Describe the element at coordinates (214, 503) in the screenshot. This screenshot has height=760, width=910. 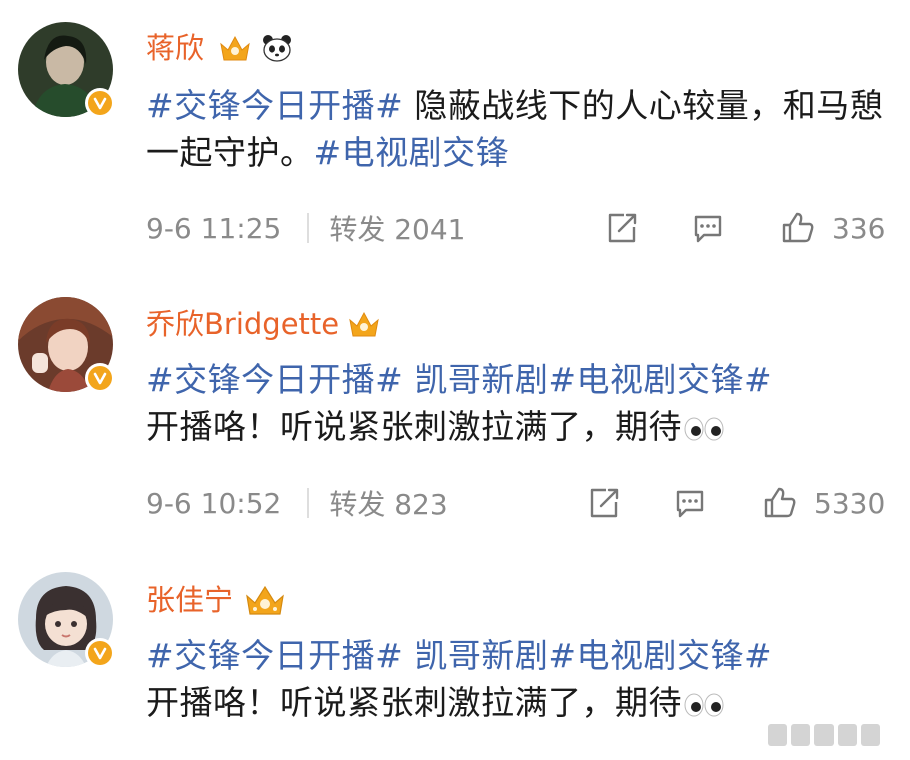
I see `post-time: 9-6 10:52` at that location.